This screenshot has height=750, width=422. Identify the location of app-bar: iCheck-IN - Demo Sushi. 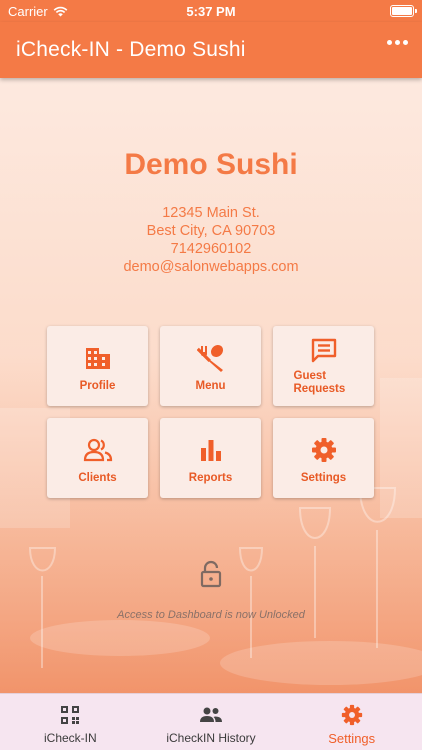
(211, 50).